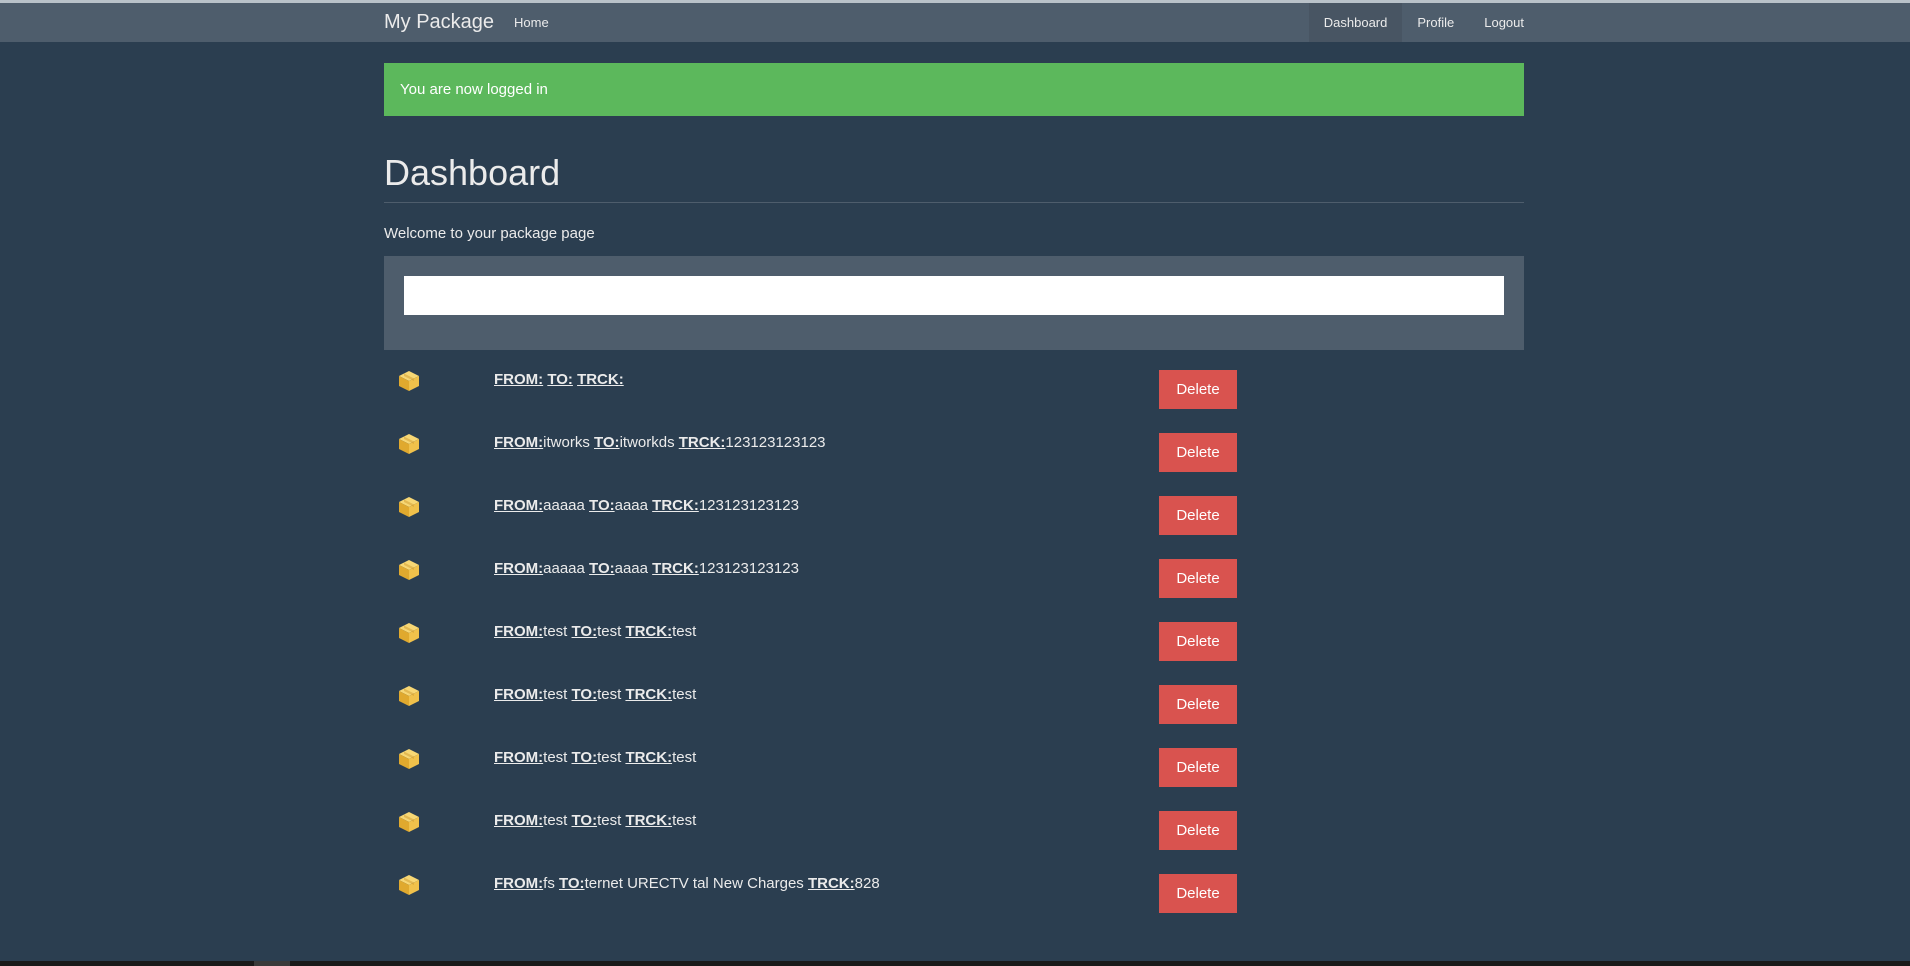  Describe the element at coordinates (439, 22) in the screenshot. I see `brand-link: My Package` at that location.